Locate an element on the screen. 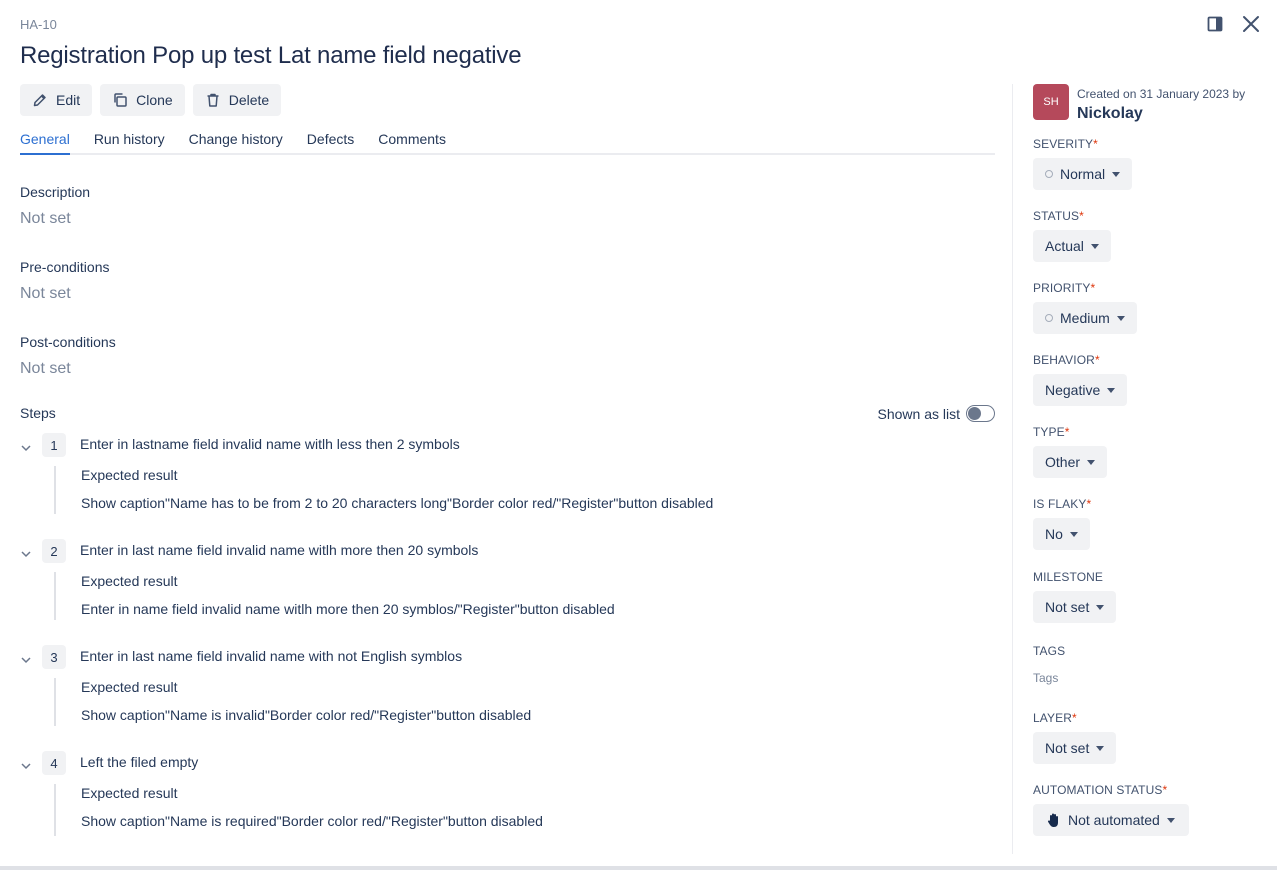 The width and height of the screenshot is (1277, 870). edit-label: Edit is located at coordinates (68, 100).